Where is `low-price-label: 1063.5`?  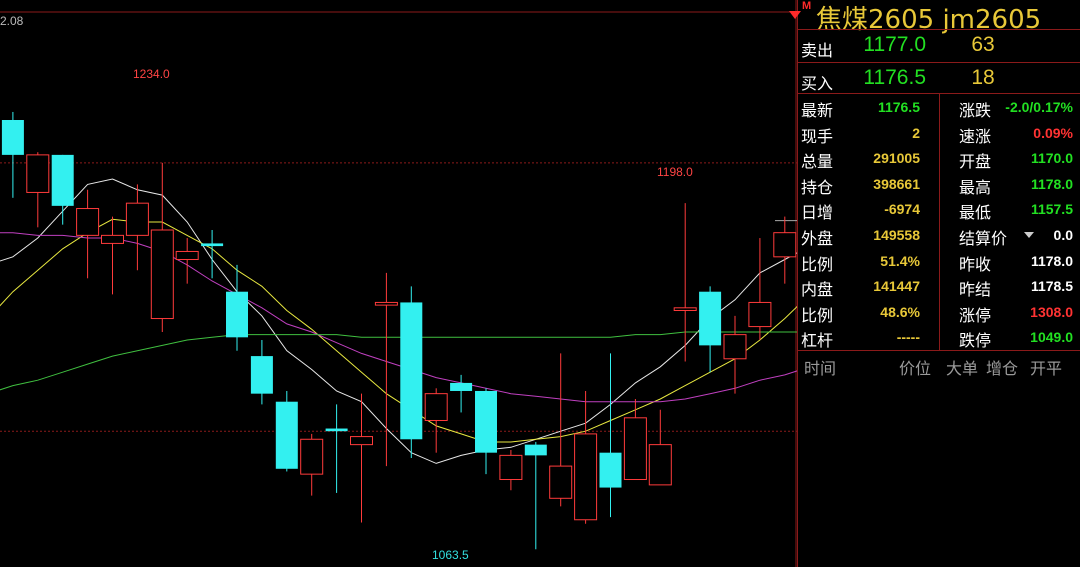
low-price-label: 1063.5 is located at coordinates (450, 555).